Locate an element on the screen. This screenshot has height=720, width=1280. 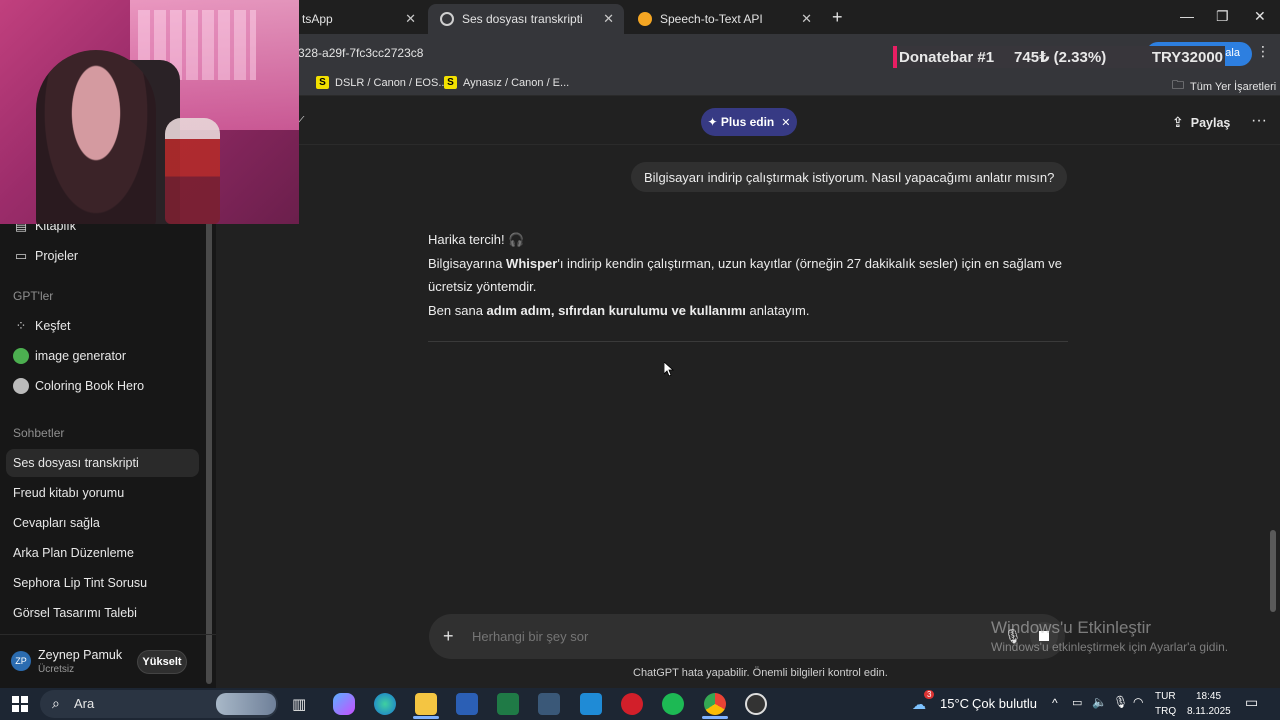
taskbar-search: ⌕ Ara is located at coordinates (159, 704).